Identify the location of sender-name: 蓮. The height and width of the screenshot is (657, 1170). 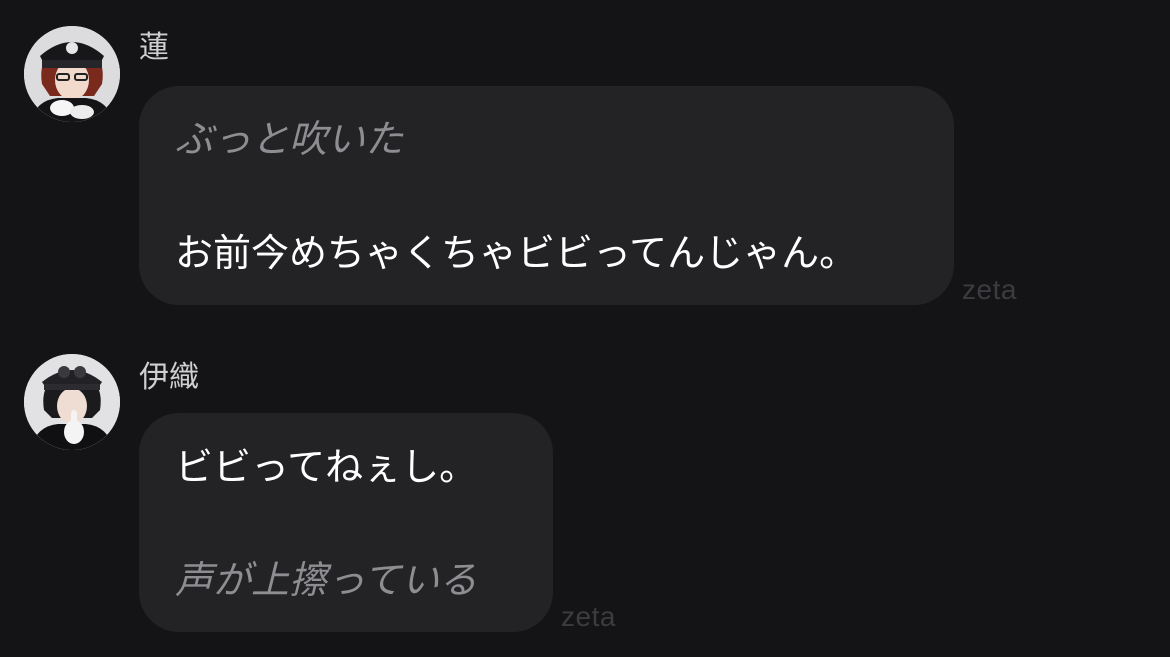
(154, 47).